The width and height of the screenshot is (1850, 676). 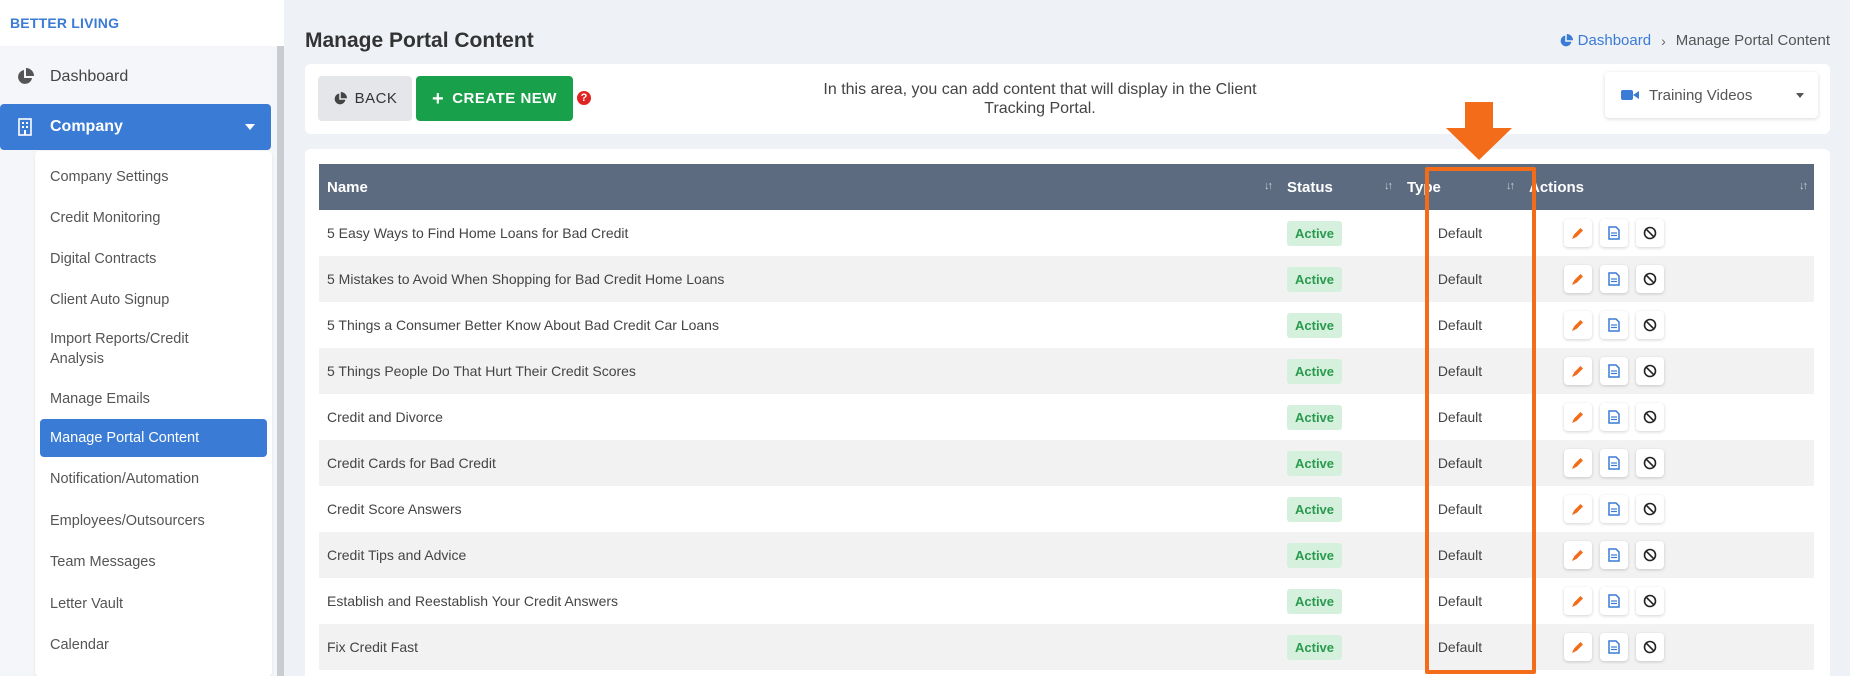 I want to click on submenu-item-letter-vault: Letter Vault, so click(x=153, y=603).